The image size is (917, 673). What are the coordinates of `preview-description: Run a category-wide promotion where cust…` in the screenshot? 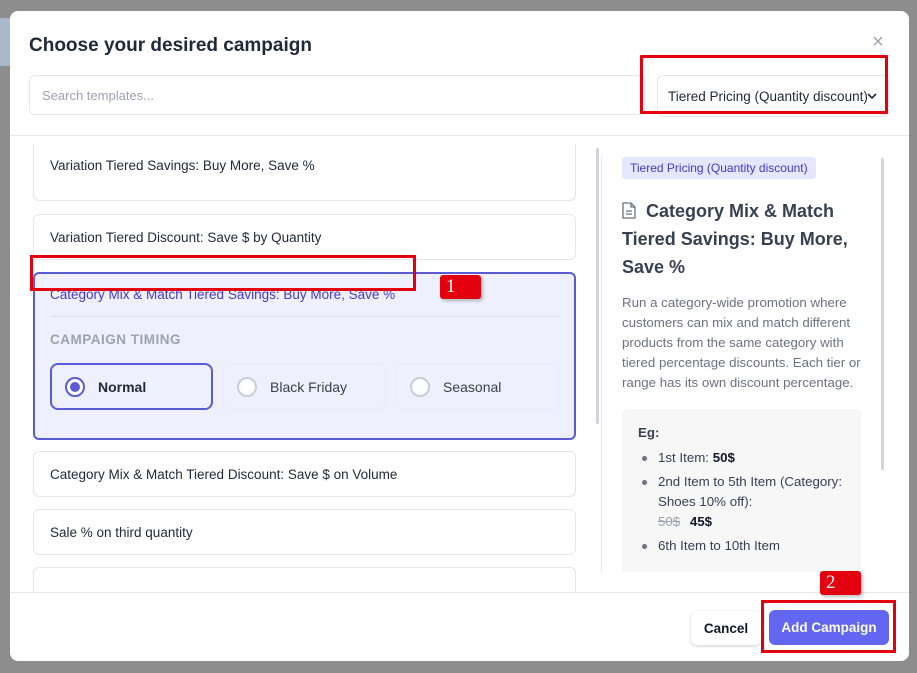 It's located at (741, 342).